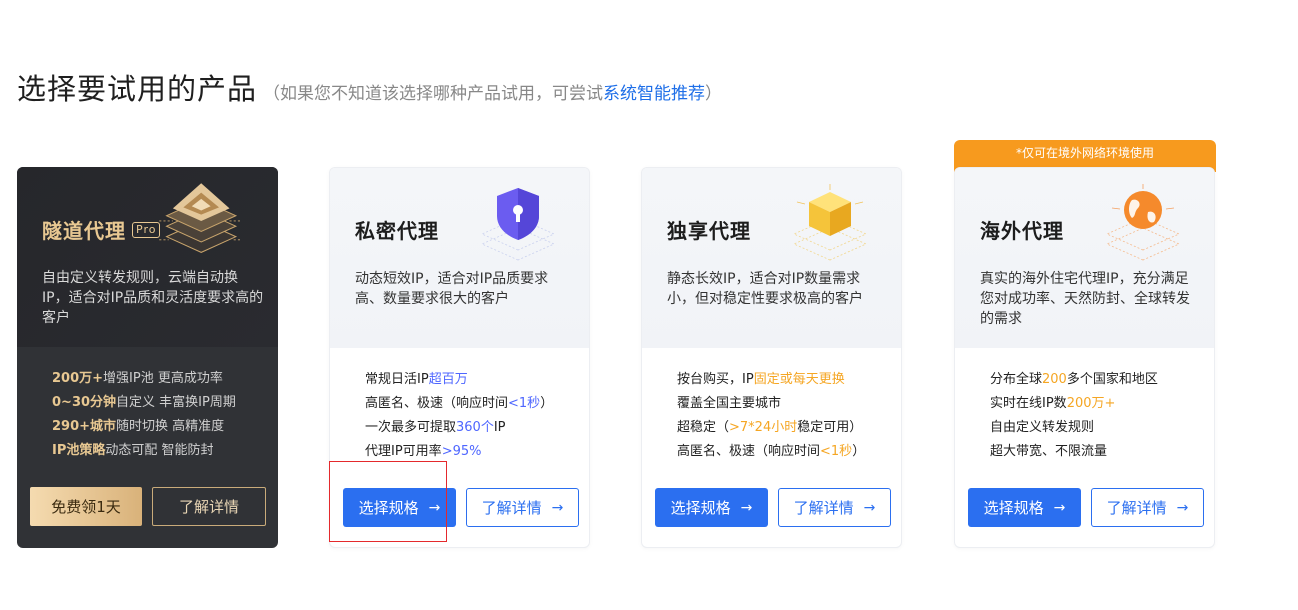 This screenshot has height=610, width=1298. Describe the element at coordinates (133, 450) in the screenshot. I see `feature-item: IP池策略动态可配 智能防封` at that location.